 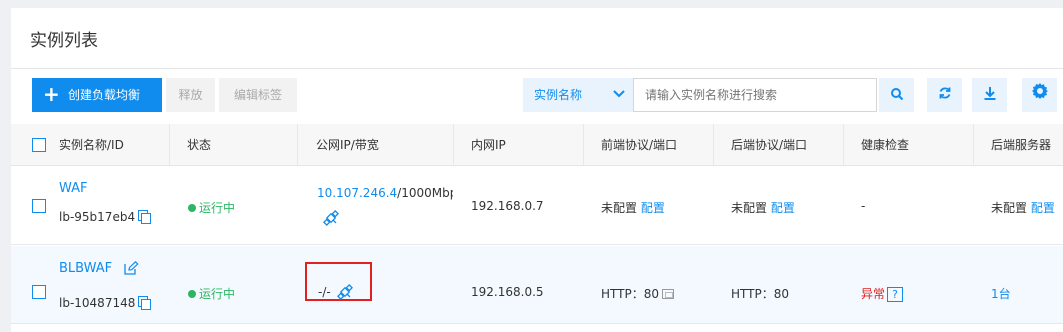 I want to click on instance-name-link: WAF, so click(x=73, y=188).